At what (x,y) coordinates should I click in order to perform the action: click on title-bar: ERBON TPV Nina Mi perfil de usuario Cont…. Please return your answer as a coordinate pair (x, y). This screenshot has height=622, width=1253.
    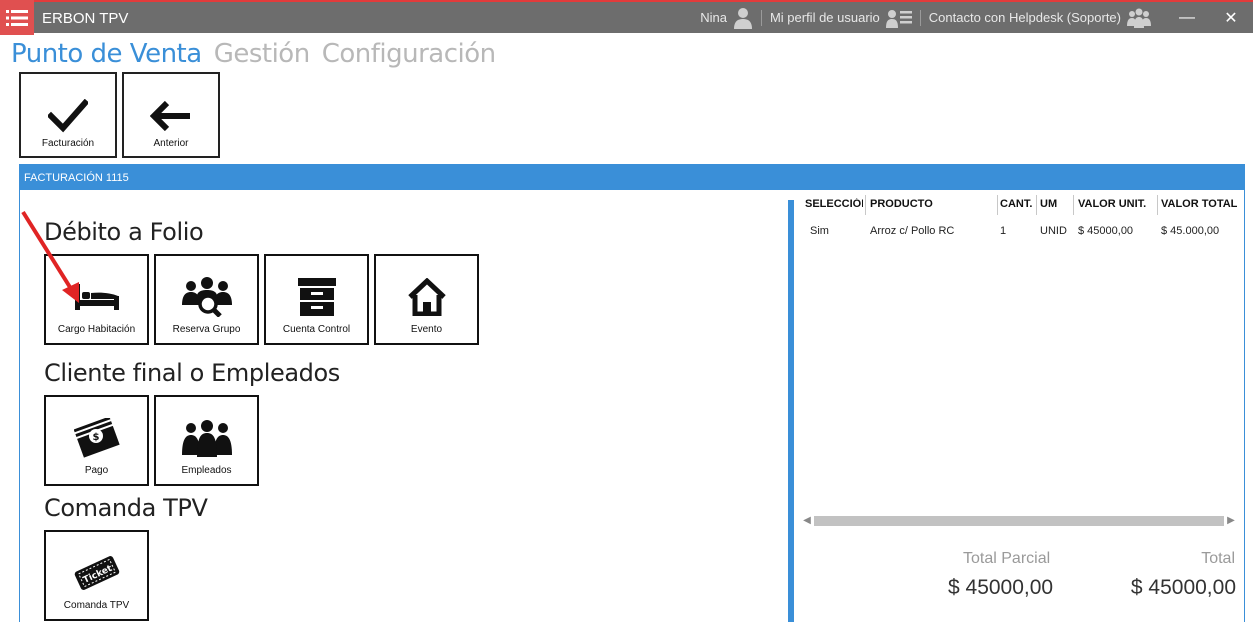
    Looking at the image, I should click on (626, 17).